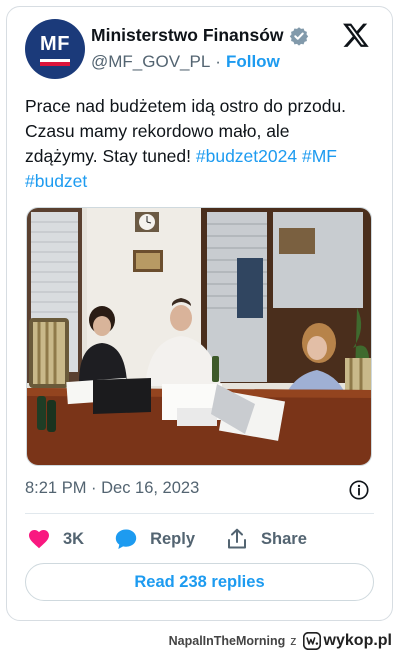  I want to click on verified-badge-icon, so click(298, 36).